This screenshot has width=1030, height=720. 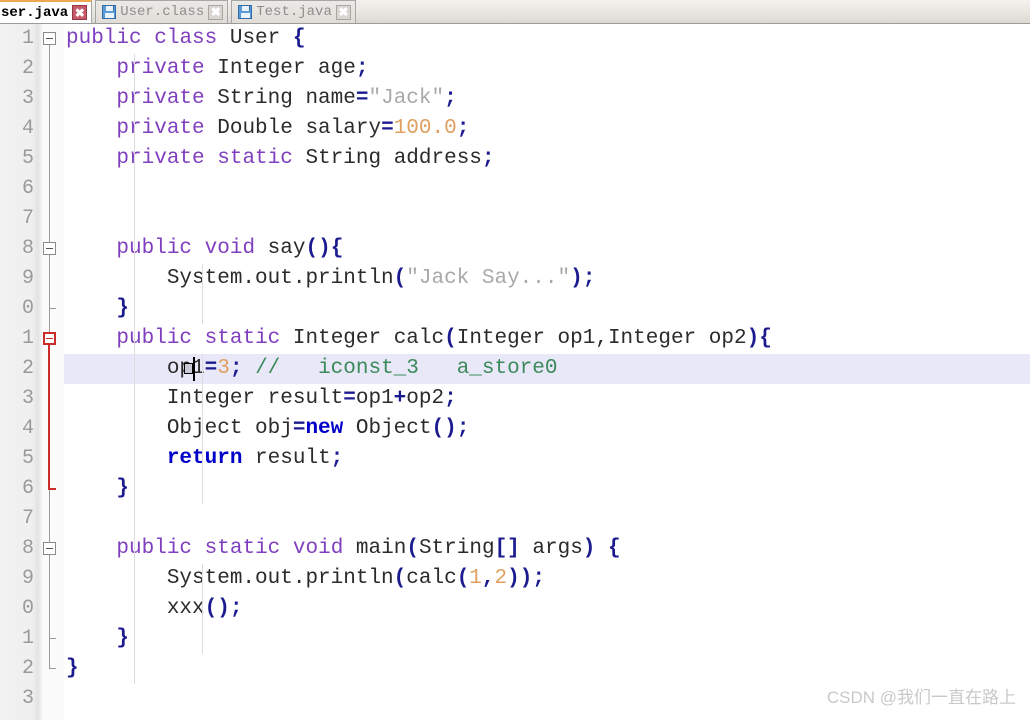 I want to click on code-token: op2, so click(x=425, y=398).